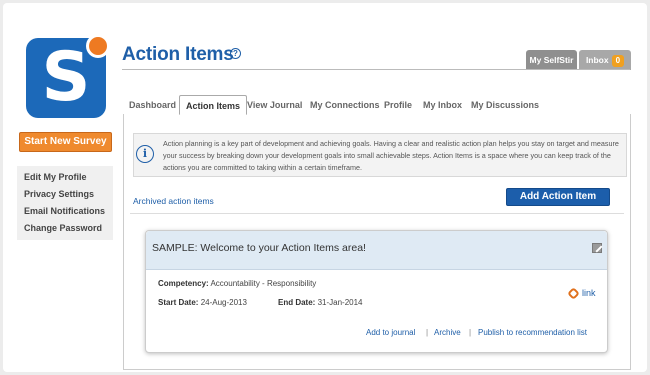 This screenshot has width=650, height=375. Describe the element at coordinates (377, 213) in the screenshot. I see `section-divider` at that location.